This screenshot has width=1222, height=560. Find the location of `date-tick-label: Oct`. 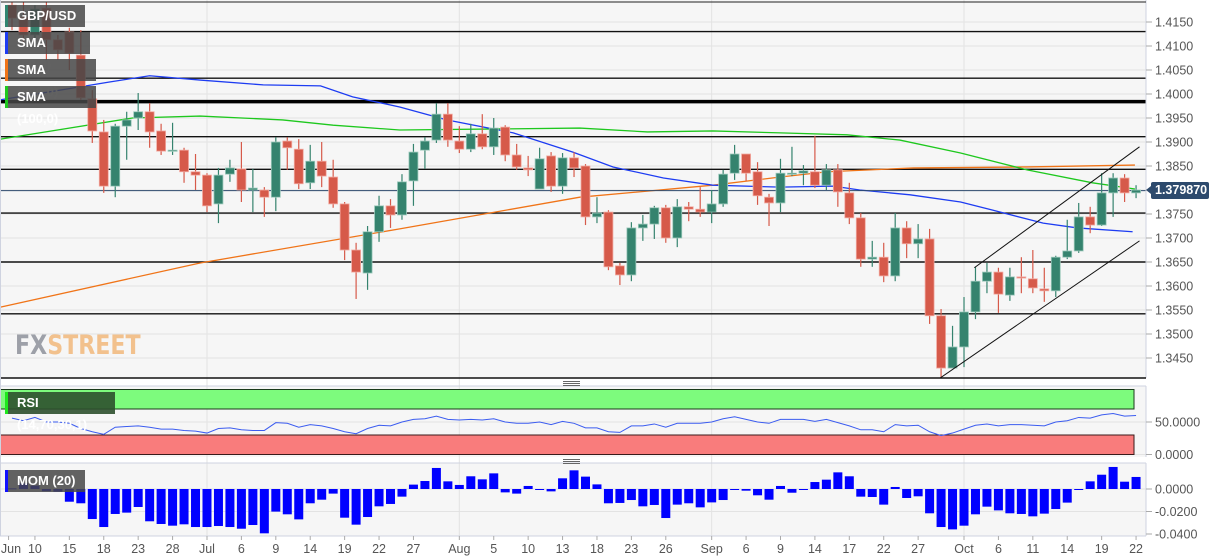

date-tick-label: Oct is located at coordinates (964, 549).